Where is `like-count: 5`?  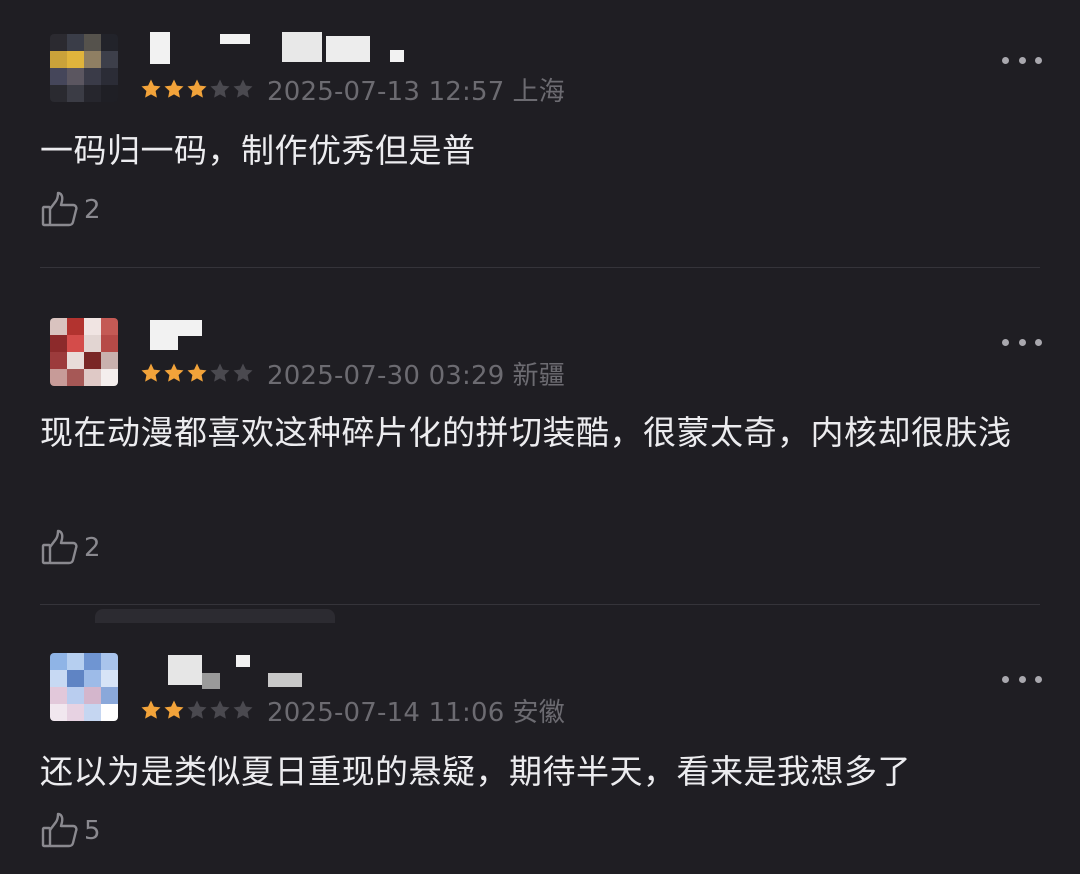
like-count: 5 is located at coordinates (92, 831).